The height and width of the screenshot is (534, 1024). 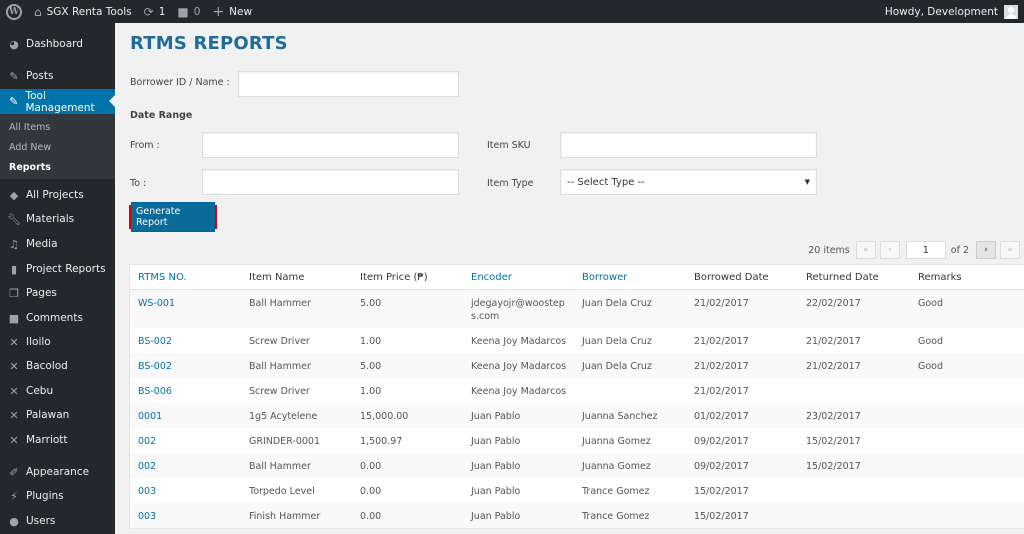 What do you see at coordinates (57, 342) in the screenshot?
I see `sidebar-item-iloilo: ✕ Iloilo` at bounding box center [57, 342].